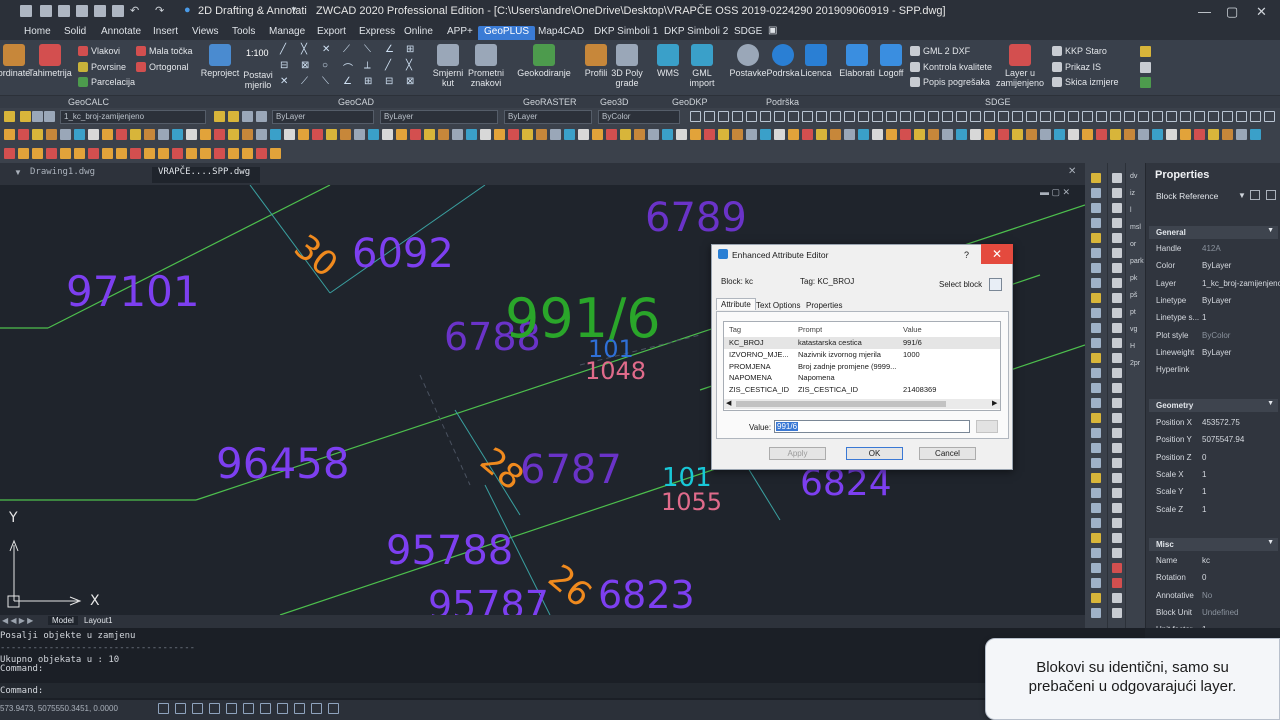 This screenshot has height=720, width=1280. Describe the element at coordinates (1020, 66) in the screenshot. I see `layer-u-zamijenjeno-button: Layer u zamijenjeno` at that location.